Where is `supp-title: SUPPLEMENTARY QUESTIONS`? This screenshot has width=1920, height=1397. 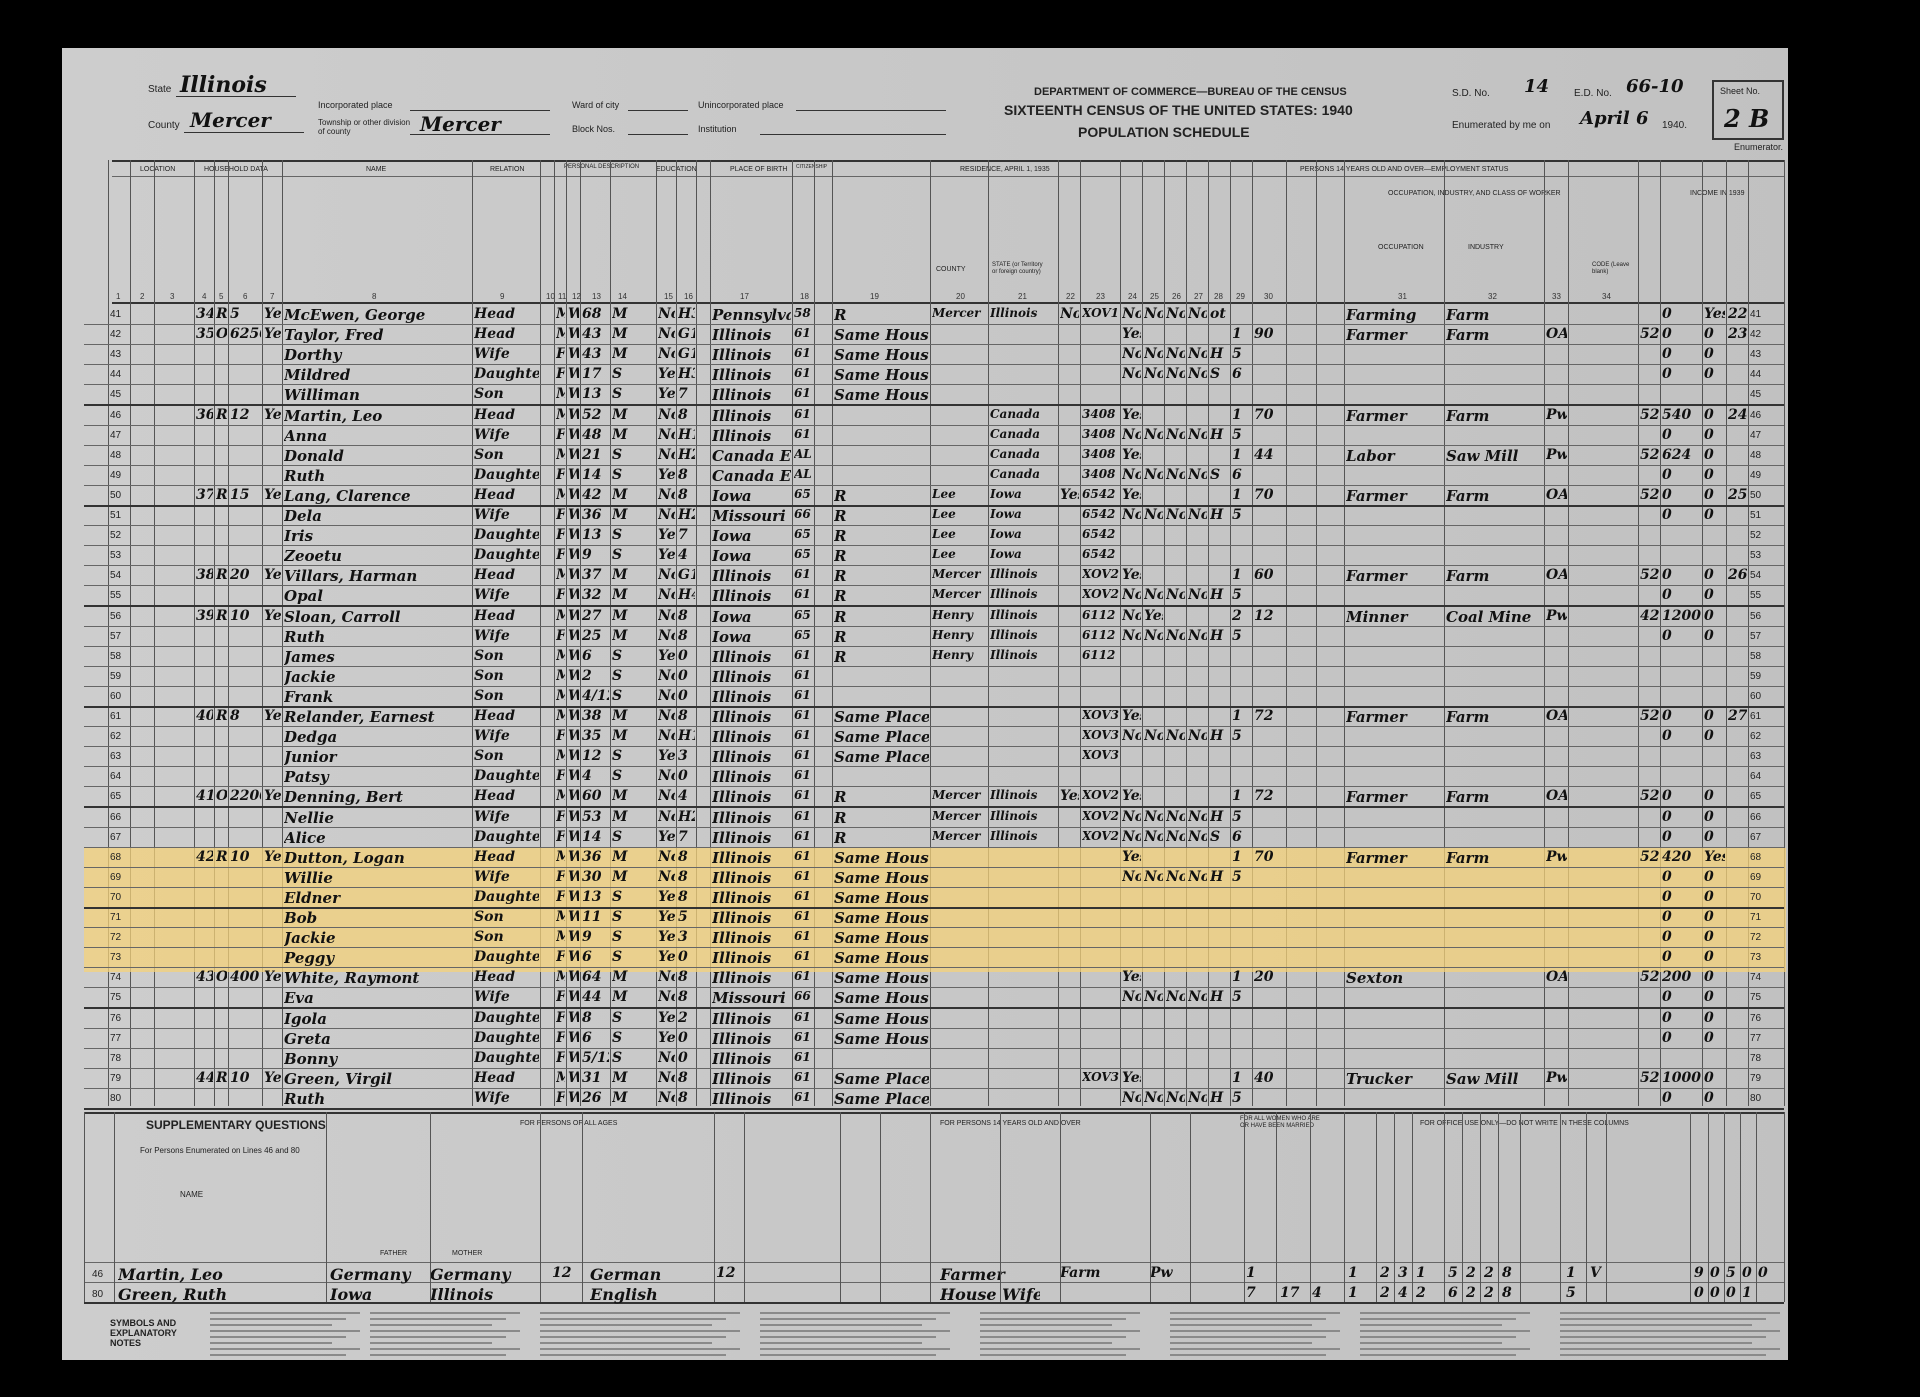 supp-title: SUPPLEMENTARY QUESTIONS is located at coordinates (236, 1125).